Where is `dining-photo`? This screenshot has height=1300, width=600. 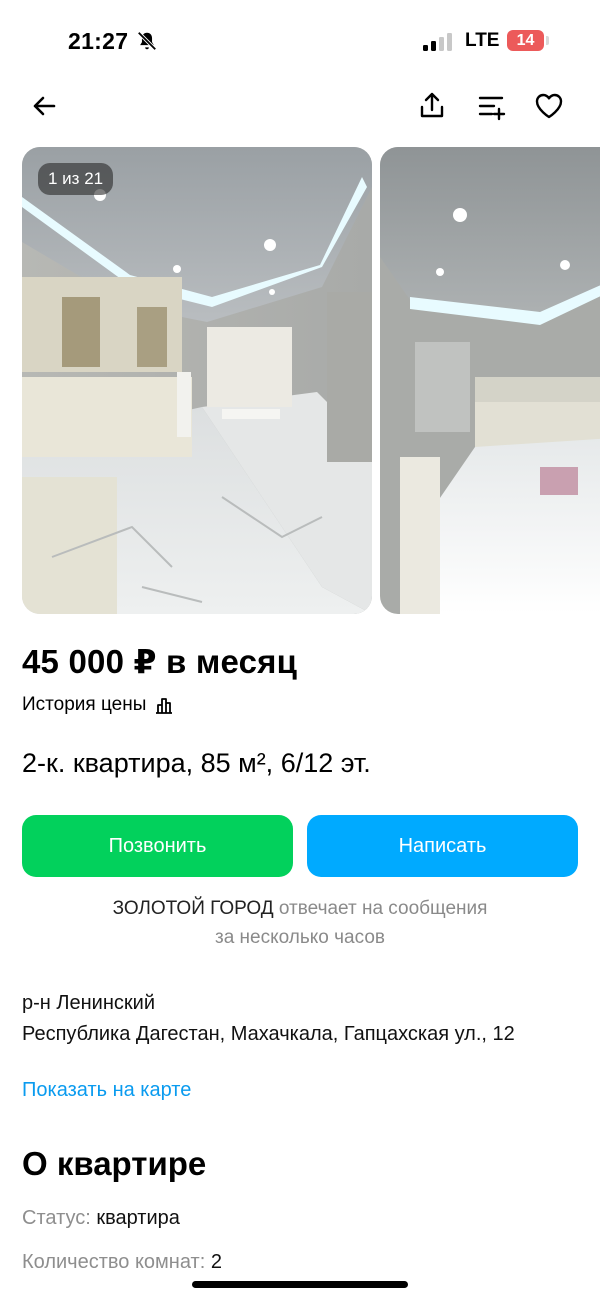
dining-photo is located at coordinates (490, 380).